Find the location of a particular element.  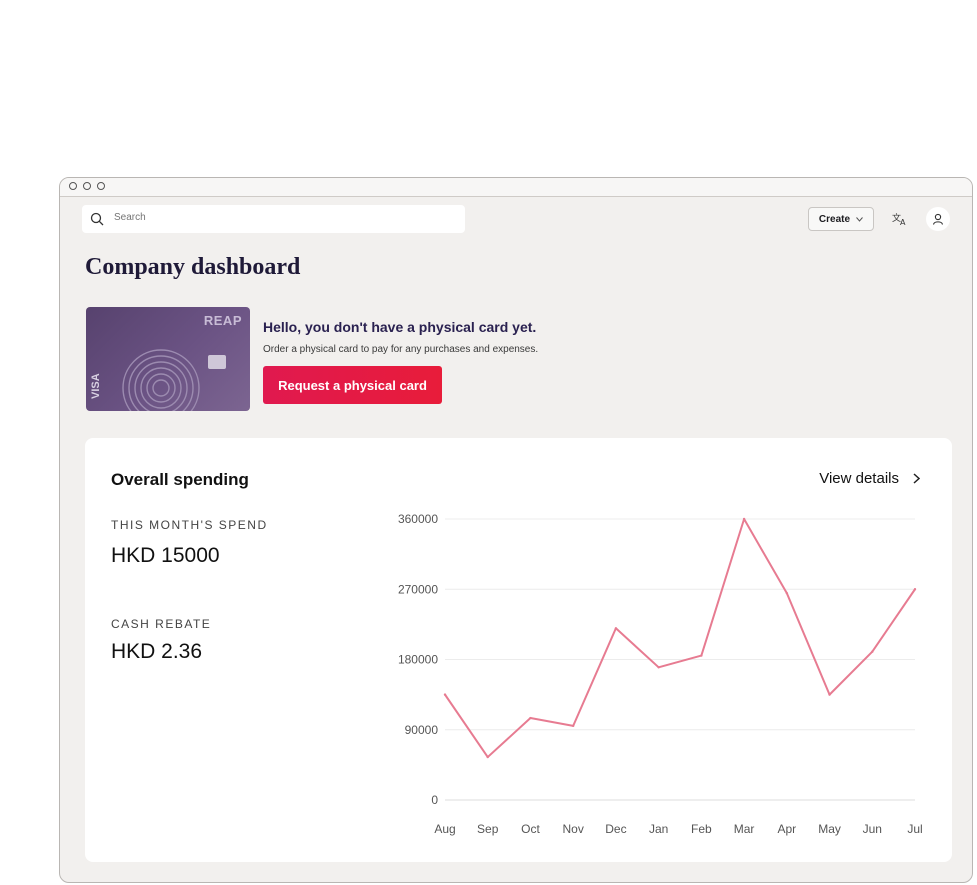

x-tick-label: Mar is located at coordinates (744, 829).